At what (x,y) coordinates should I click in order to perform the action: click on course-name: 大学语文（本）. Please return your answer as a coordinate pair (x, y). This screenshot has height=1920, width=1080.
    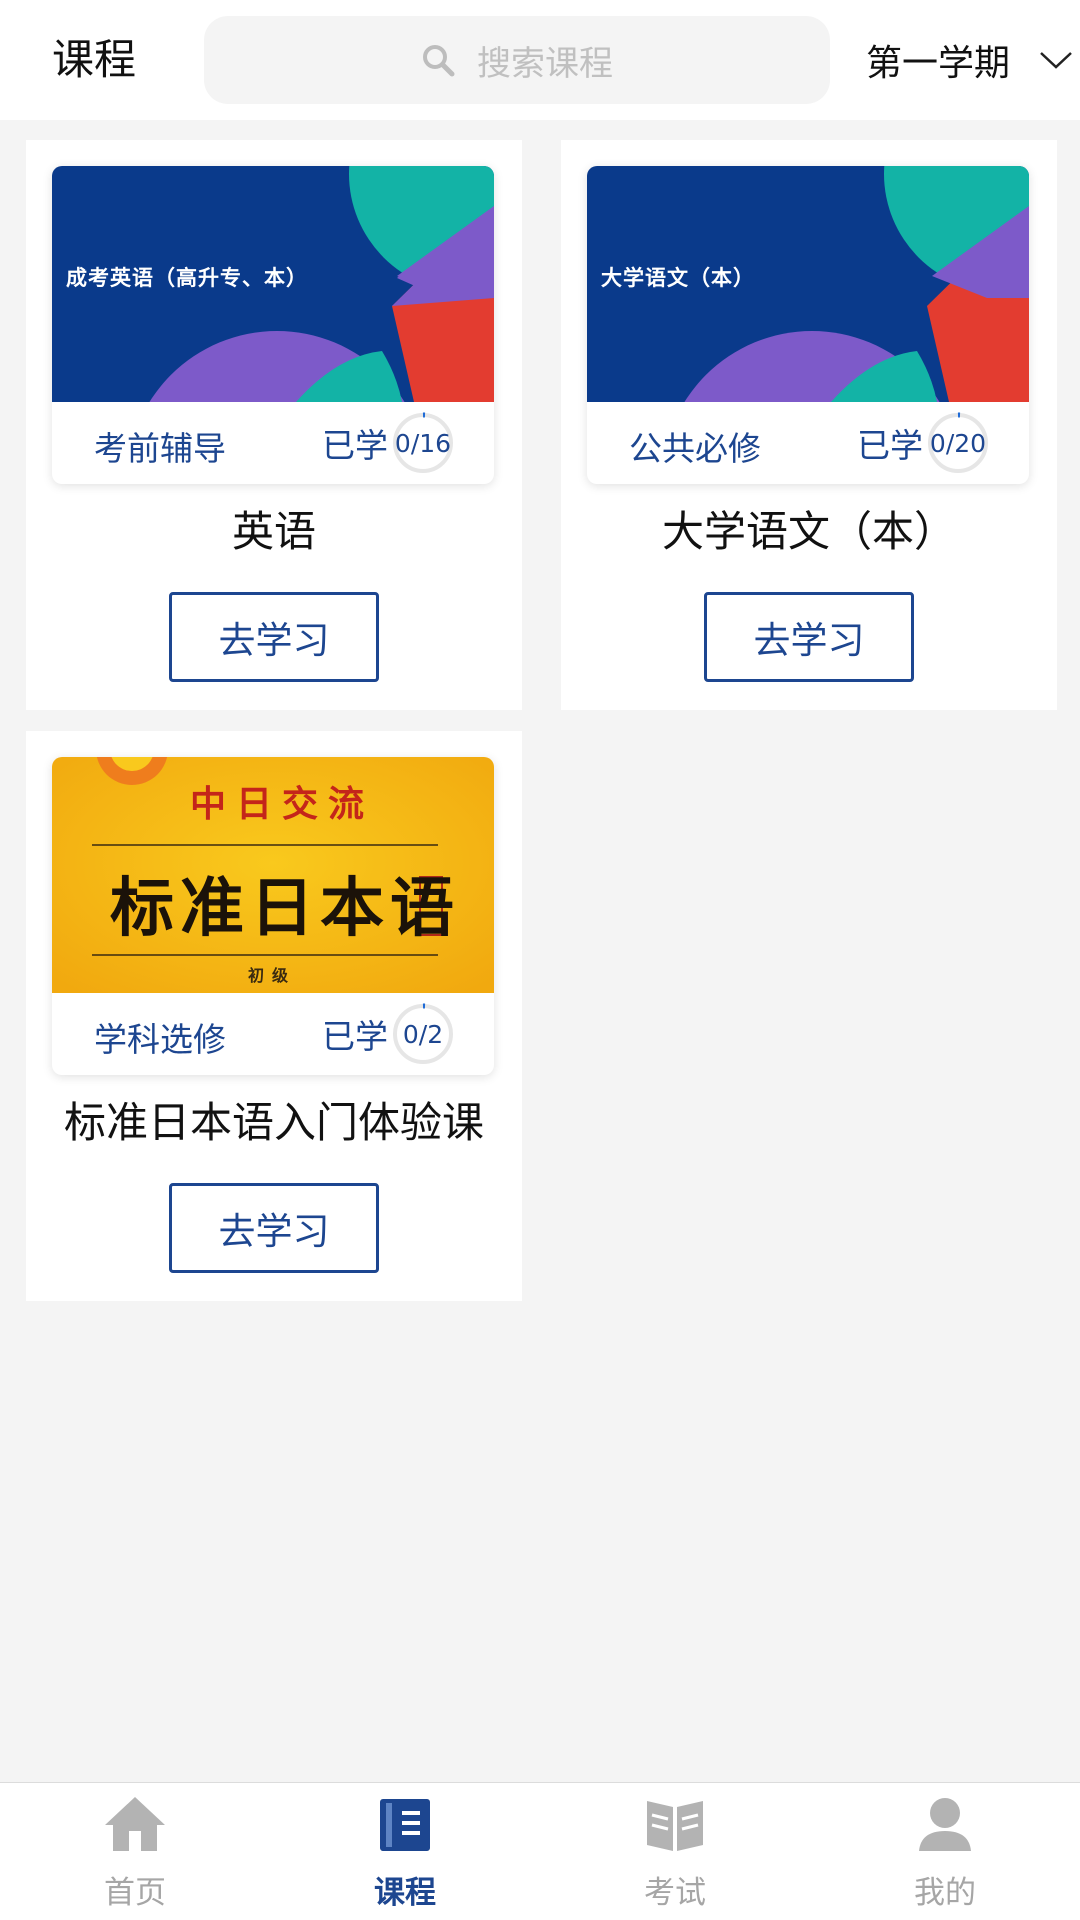
    Looking at the image, I should click on (808, 531).